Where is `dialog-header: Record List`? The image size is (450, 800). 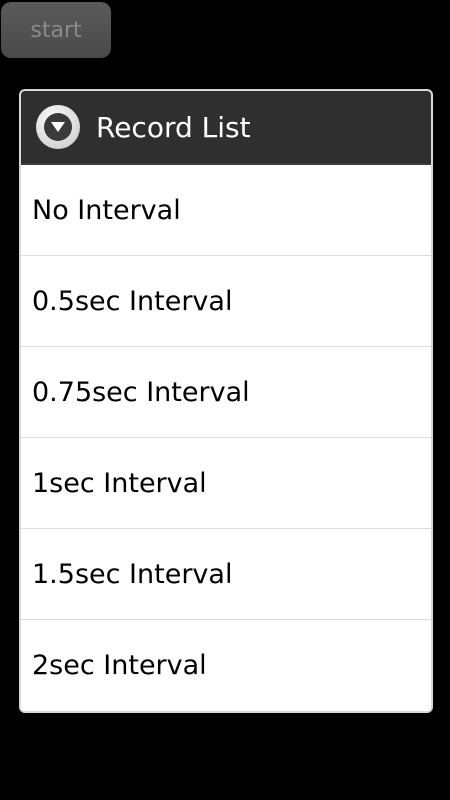 dialog-header: Record List is located at coordinates (226, 128).